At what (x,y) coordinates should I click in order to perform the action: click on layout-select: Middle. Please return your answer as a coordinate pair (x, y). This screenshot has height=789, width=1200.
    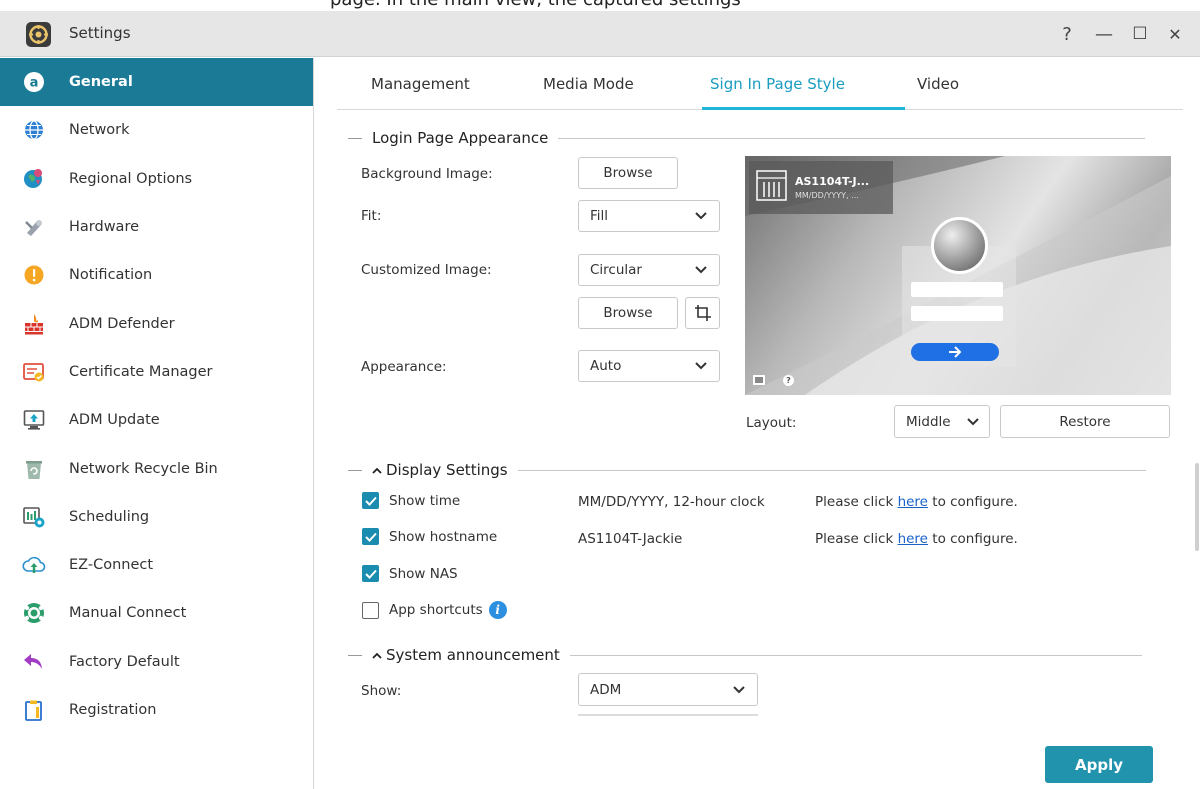
    Looking at the image, I should click on (942, 421).